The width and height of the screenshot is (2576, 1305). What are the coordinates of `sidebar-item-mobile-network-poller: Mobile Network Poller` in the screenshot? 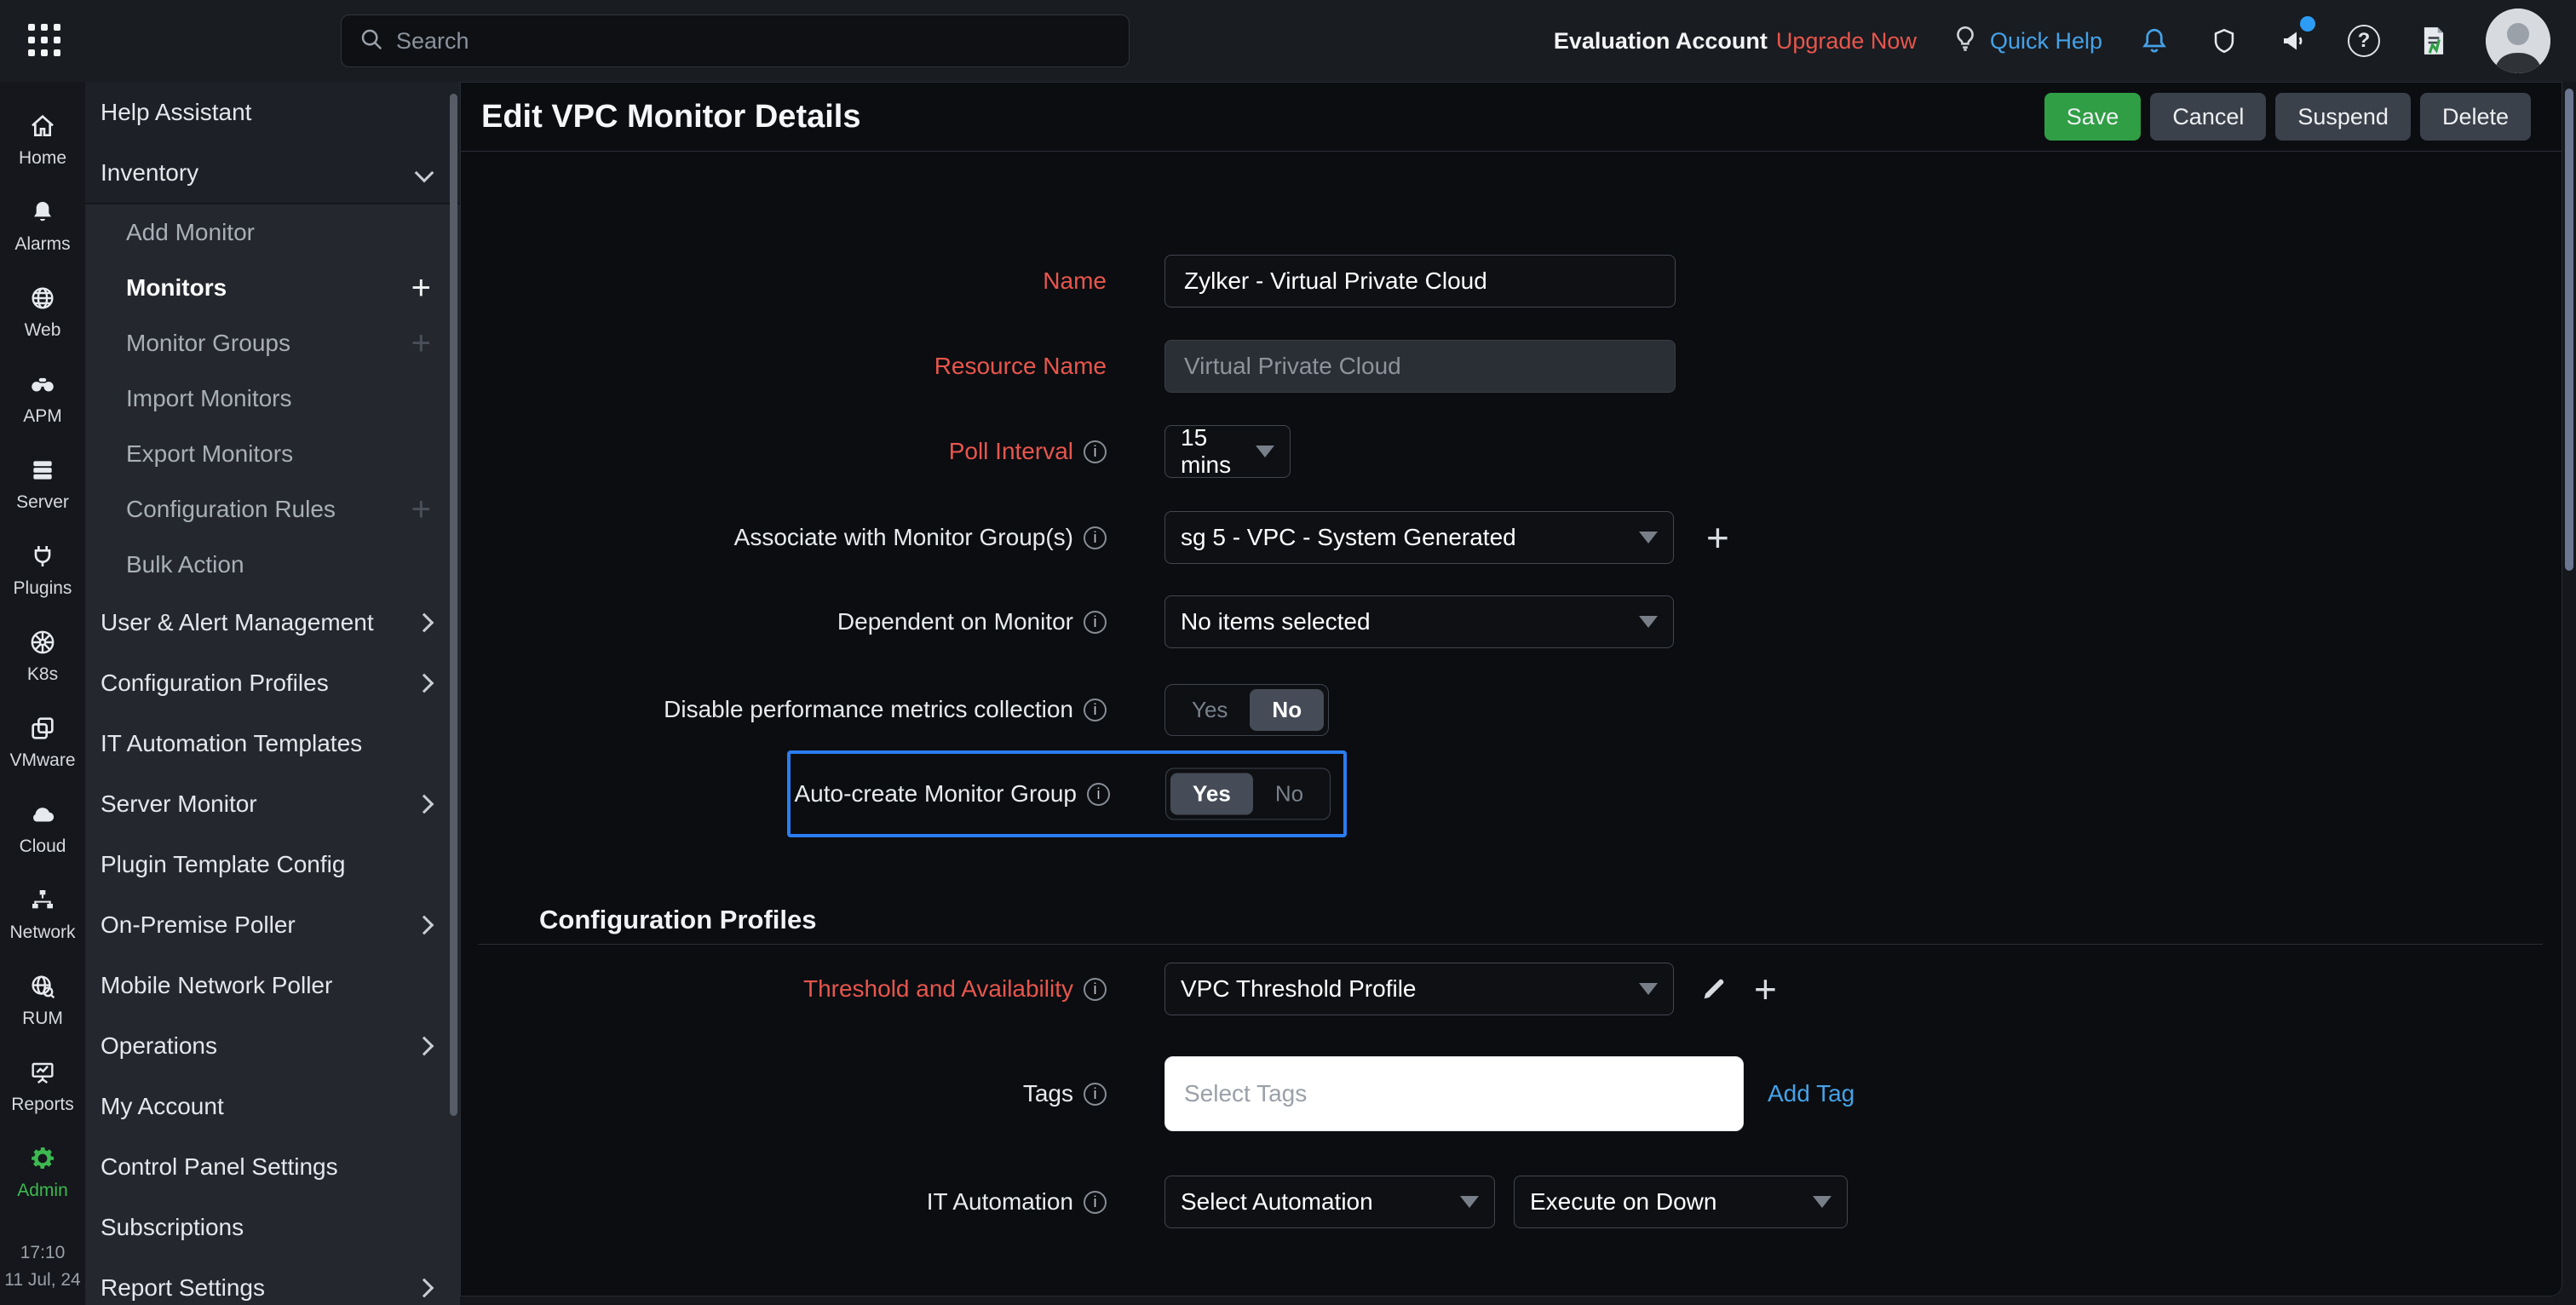 It's located at (273, 985).